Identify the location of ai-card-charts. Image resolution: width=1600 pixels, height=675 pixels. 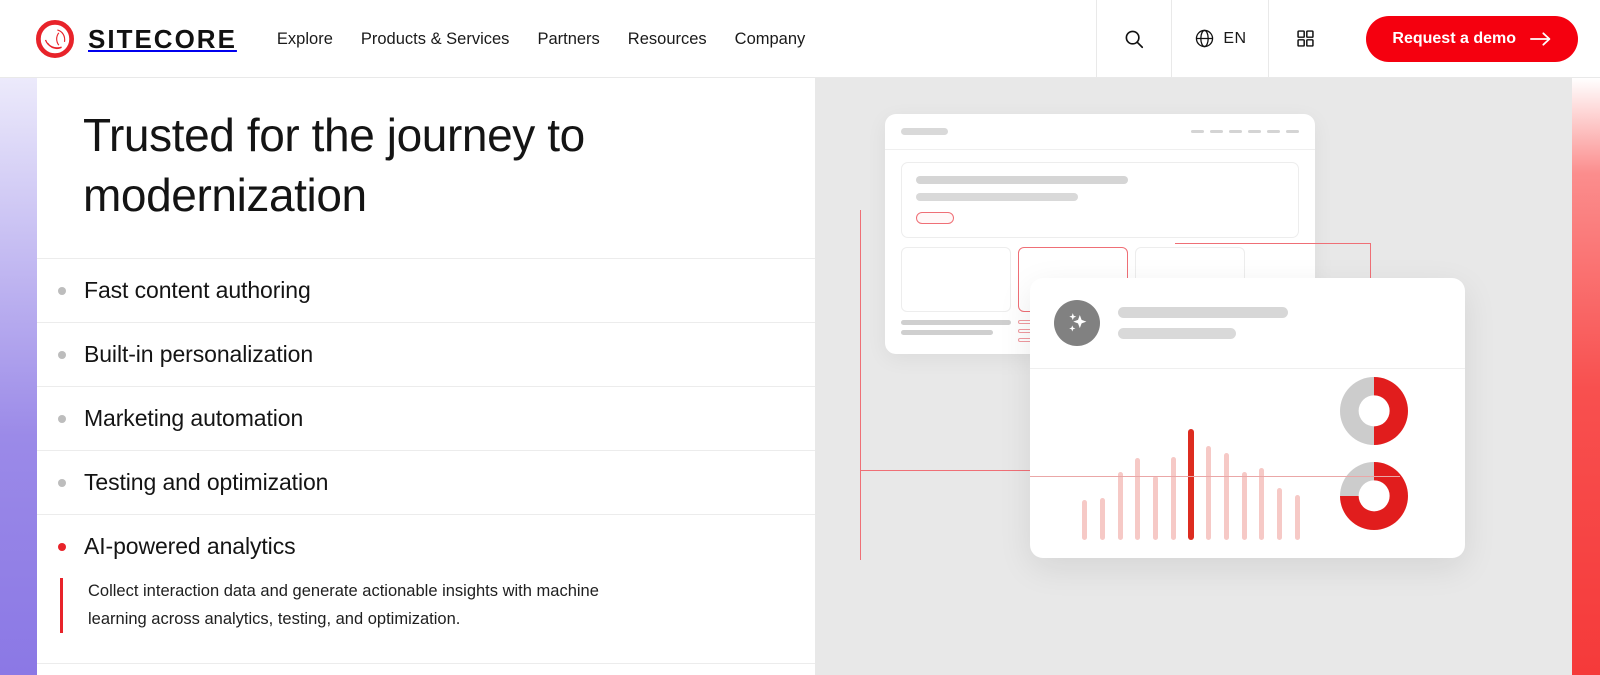
(1247, 463).